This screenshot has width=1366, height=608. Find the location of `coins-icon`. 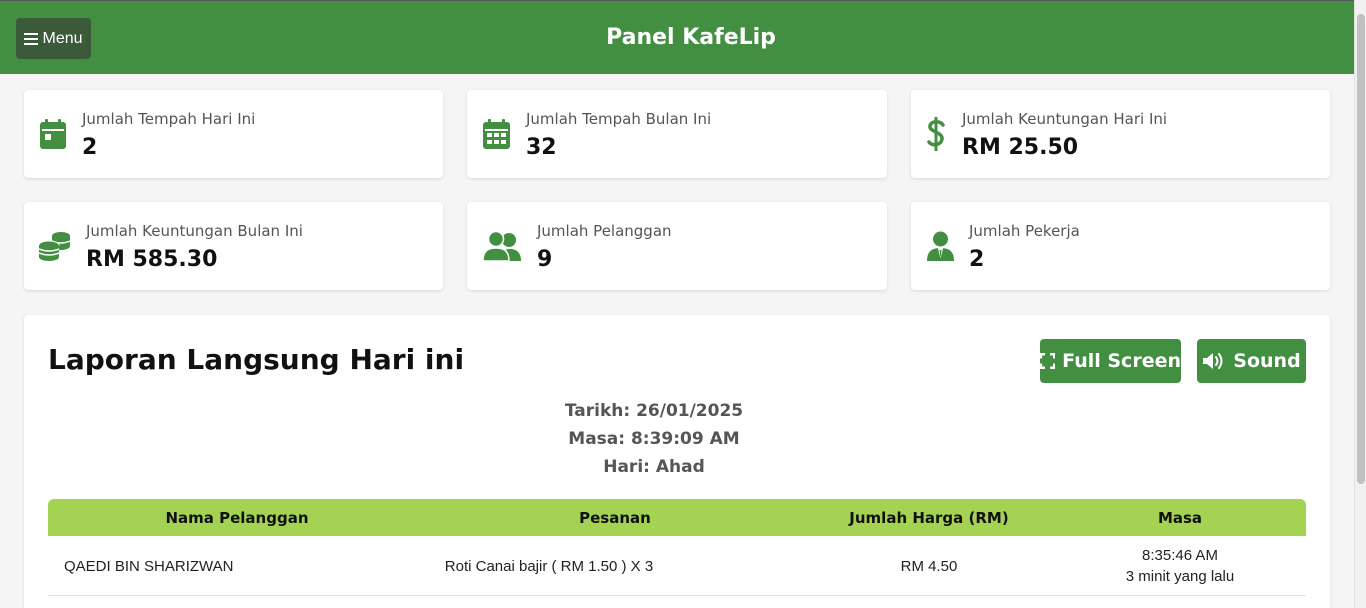

coins-icon is located at coordinates (55, 246).